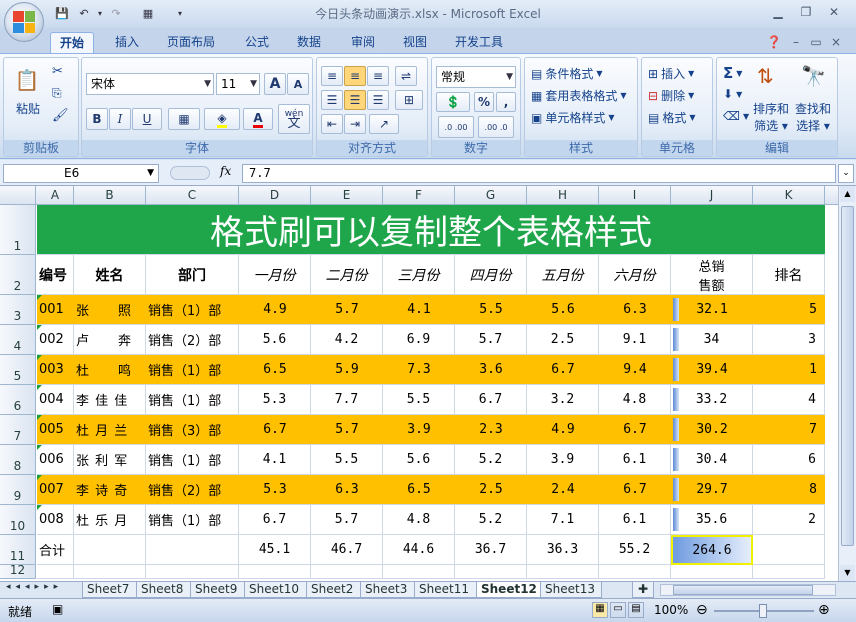  What do you see at coordinates (191, 43) in the screenshot?
I see `tab-page-layout: 页面布局` at bounding box center [191, 43].